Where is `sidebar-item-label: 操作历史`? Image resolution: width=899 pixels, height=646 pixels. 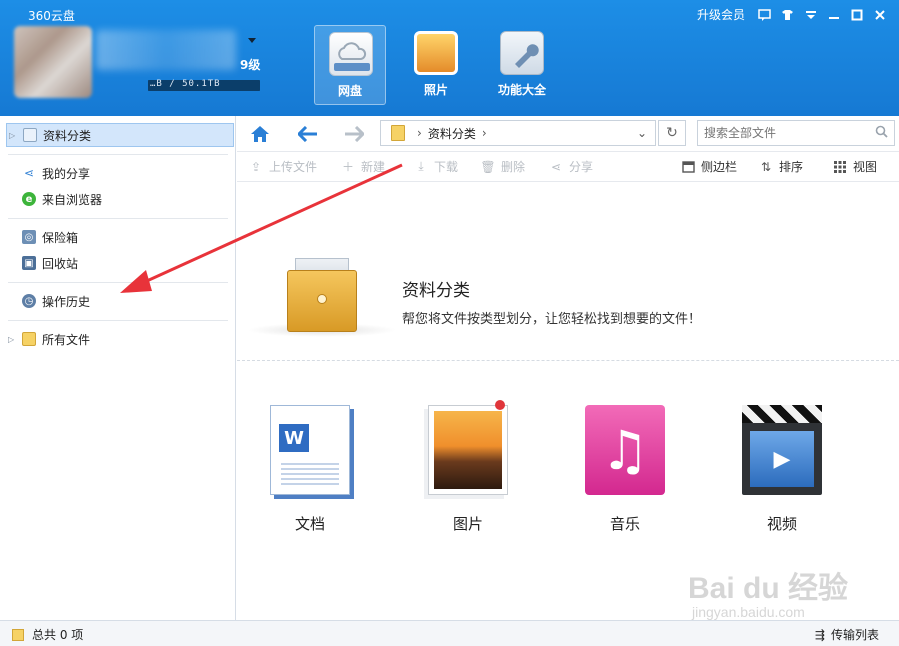 sidebar-item-label: 操作历史 is located at coordinates (66, 301).